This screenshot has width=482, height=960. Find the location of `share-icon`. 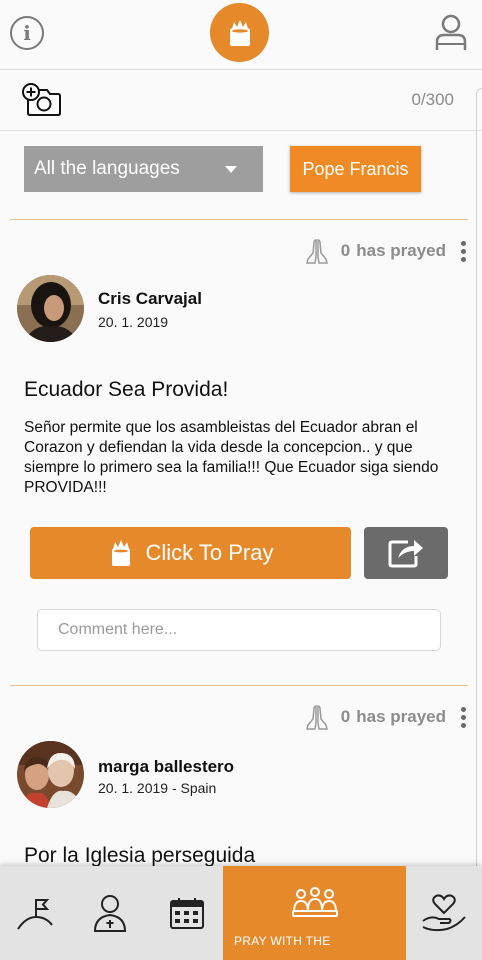

share-icon is located at coordinates (405, 554).